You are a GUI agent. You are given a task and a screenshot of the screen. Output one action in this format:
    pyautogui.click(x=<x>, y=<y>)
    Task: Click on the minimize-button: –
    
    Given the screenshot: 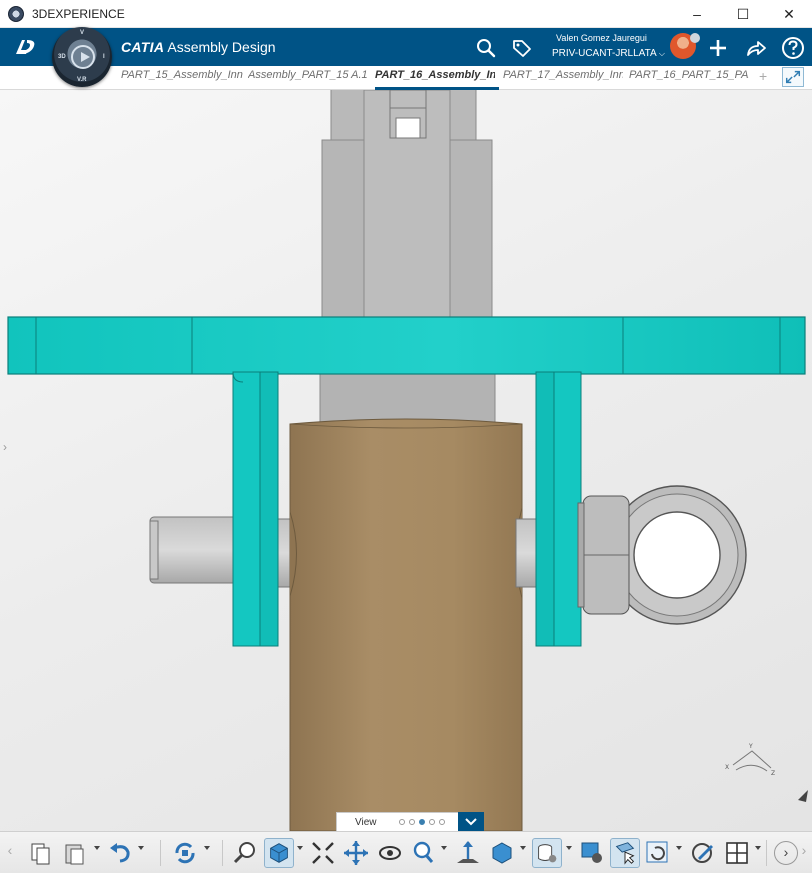 What is the action you would take?
    pyautogui.click(x=697, y=14)
    